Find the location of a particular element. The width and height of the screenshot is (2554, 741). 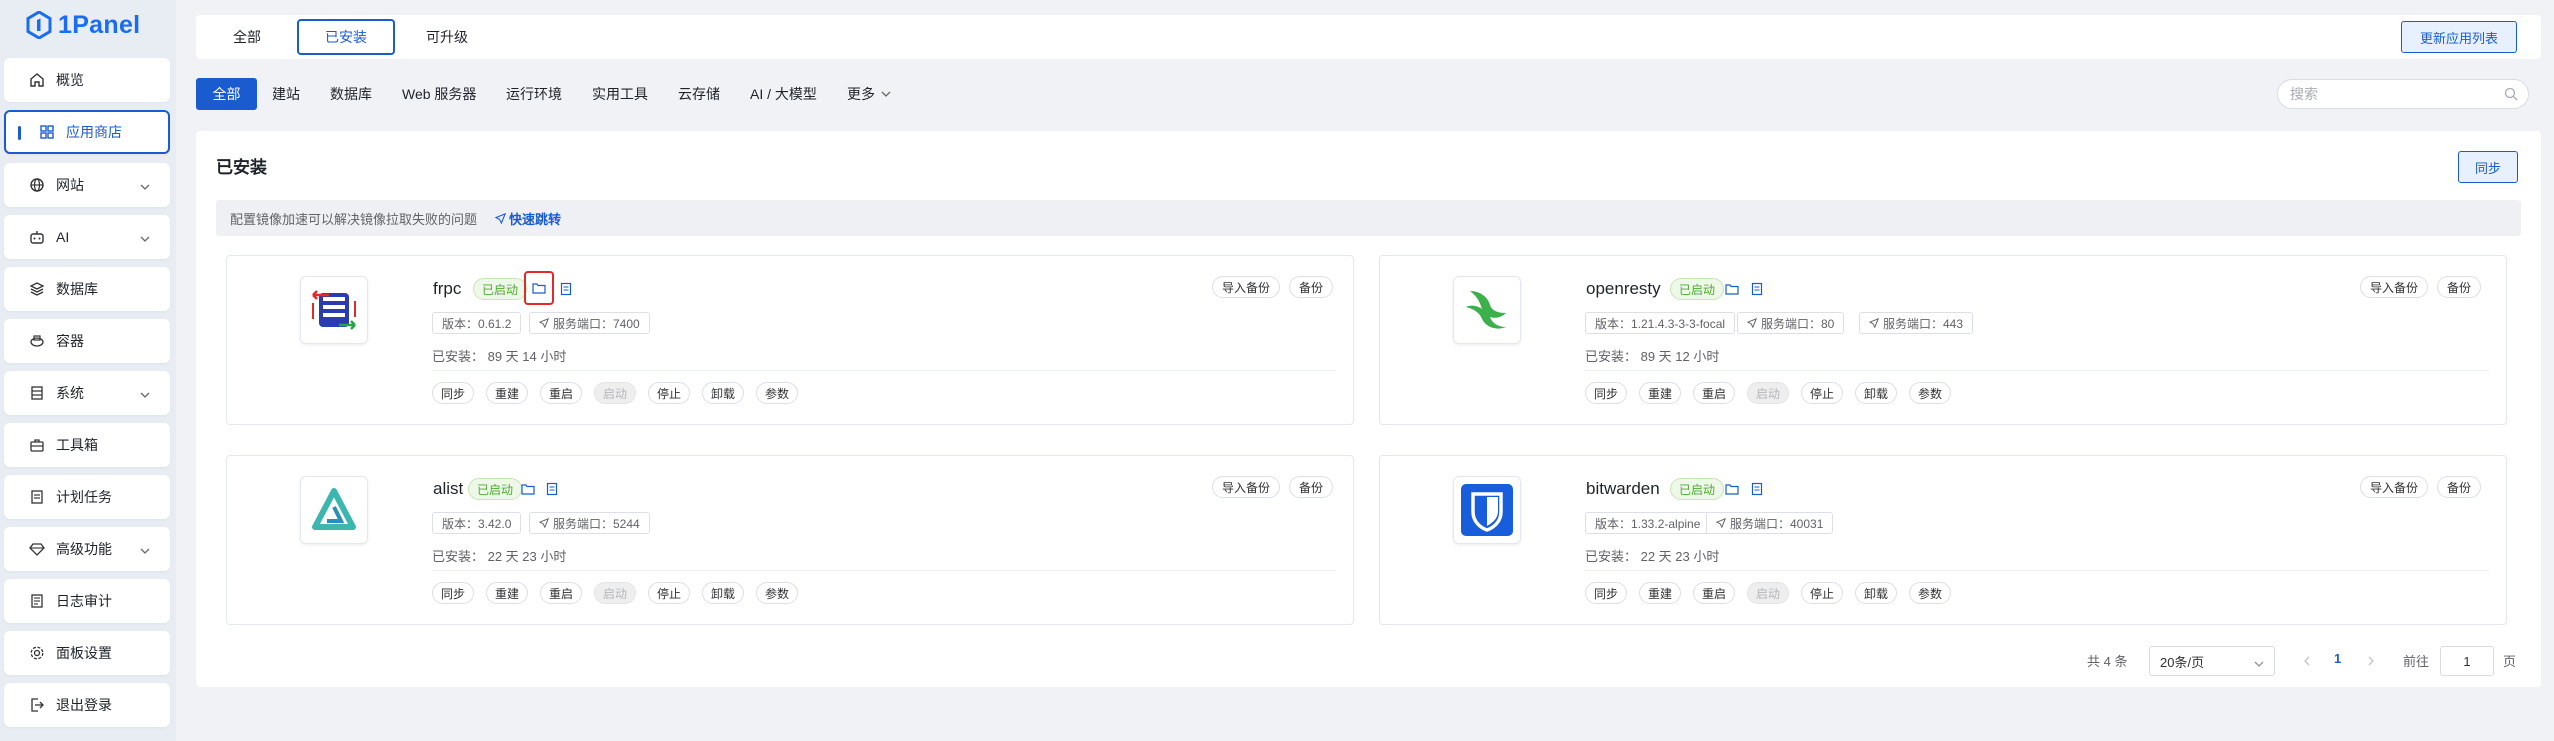

port-chip: 服务端口：40031 is located at coordinates (1770, 523).